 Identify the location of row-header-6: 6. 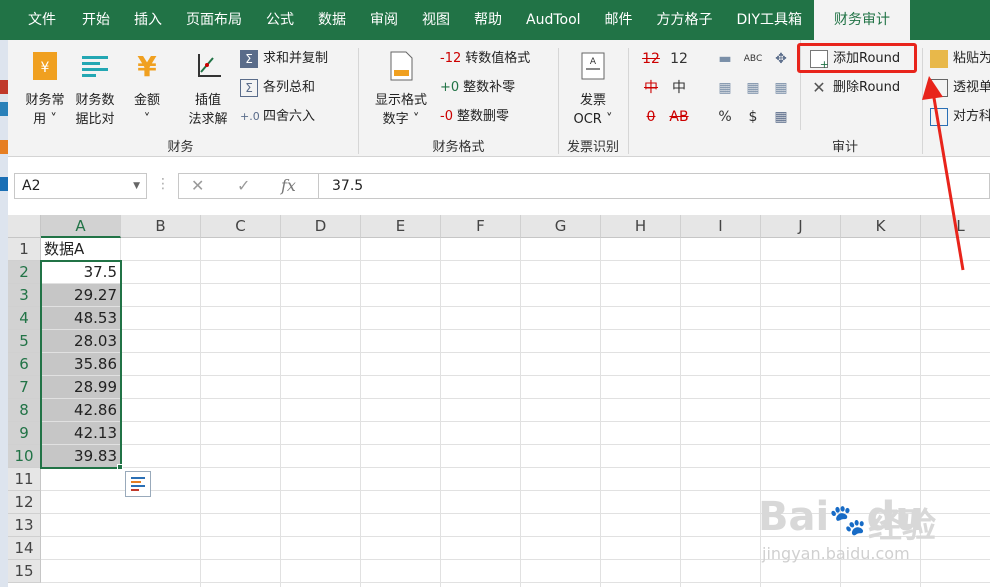
(24, 364).